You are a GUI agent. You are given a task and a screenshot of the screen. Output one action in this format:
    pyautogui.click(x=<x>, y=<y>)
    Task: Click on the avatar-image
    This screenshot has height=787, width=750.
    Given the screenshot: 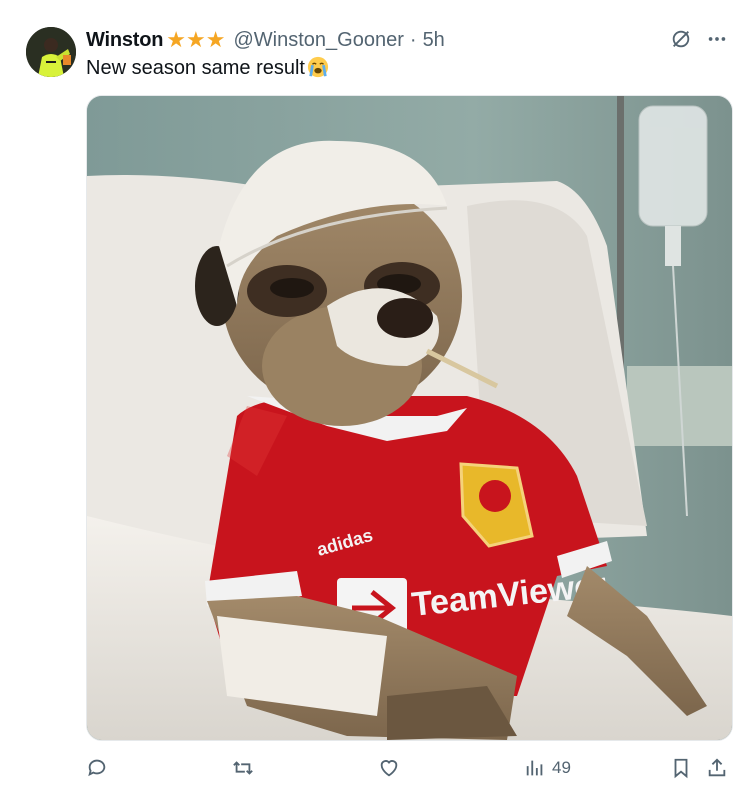 What is the action you would take?
    pyautogui.click(x=51, y=52)
    